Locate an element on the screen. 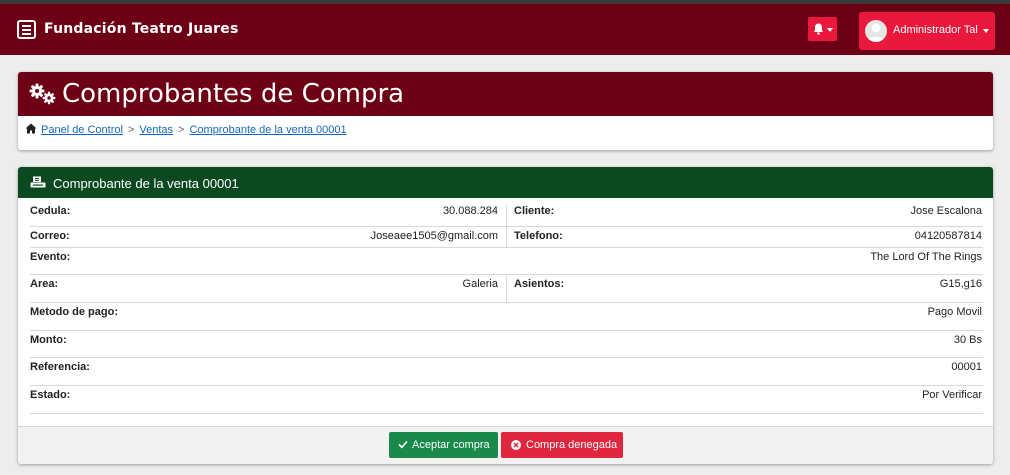 The image size is (1010, 475). breadcrumb-link-panel: Panel de Control is located at coordinates (82, 130).